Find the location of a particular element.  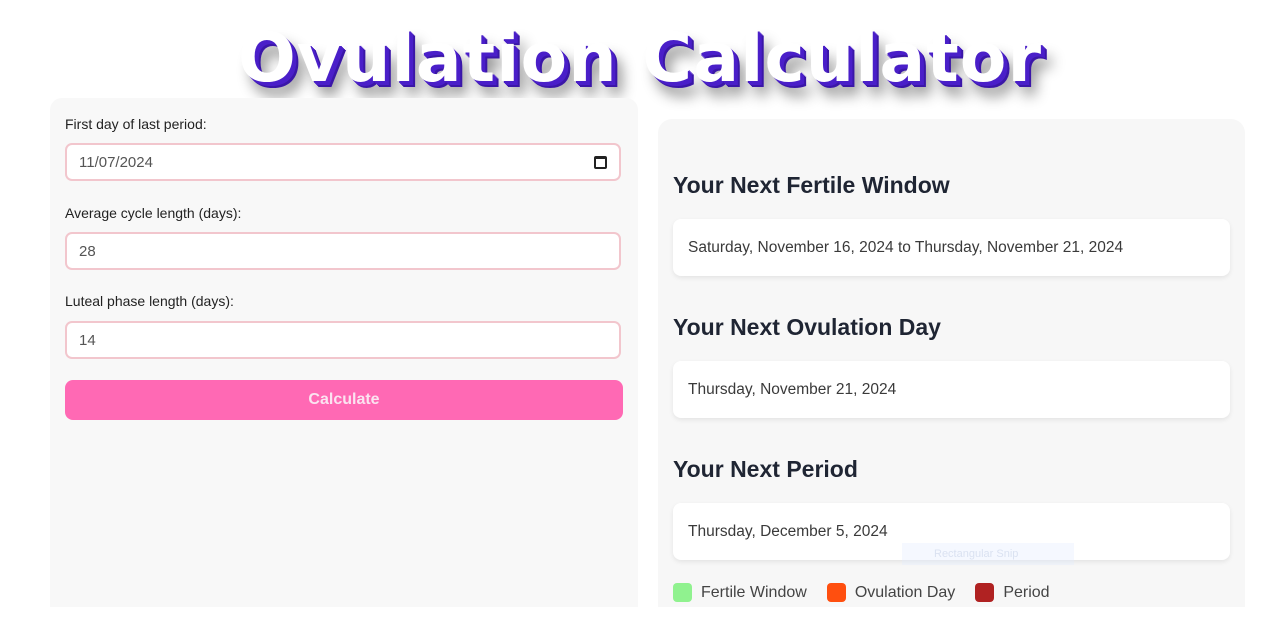

last-period-value: 11/07/2024 is located at coordinates (116, 162).